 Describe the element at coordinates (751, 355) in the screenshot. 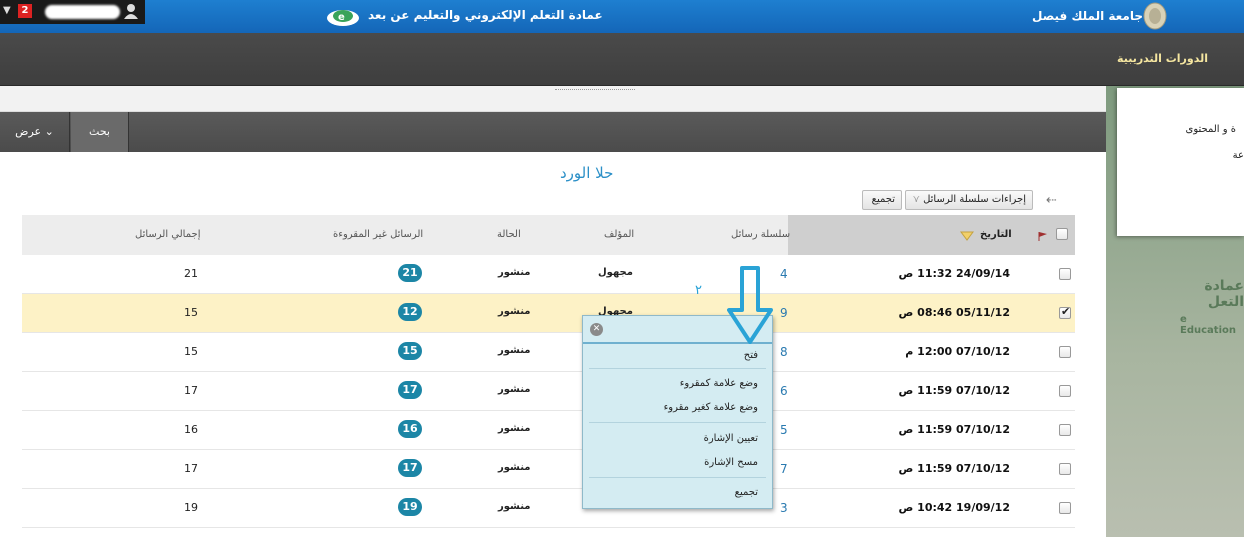

I see `menu-item-open: فتح` at that location.